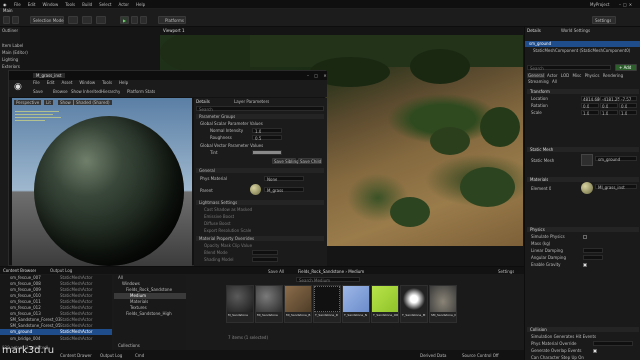  Describe the element at coordinates (583, 229) in the screenshot. I see `section-physics: Physics` at that location.